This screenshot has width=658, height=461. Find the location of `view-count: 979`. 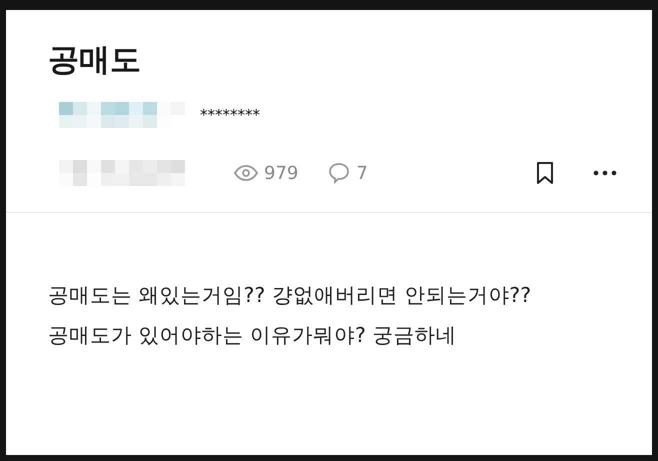

view-count: 979 is located at coordinates (281, 173).